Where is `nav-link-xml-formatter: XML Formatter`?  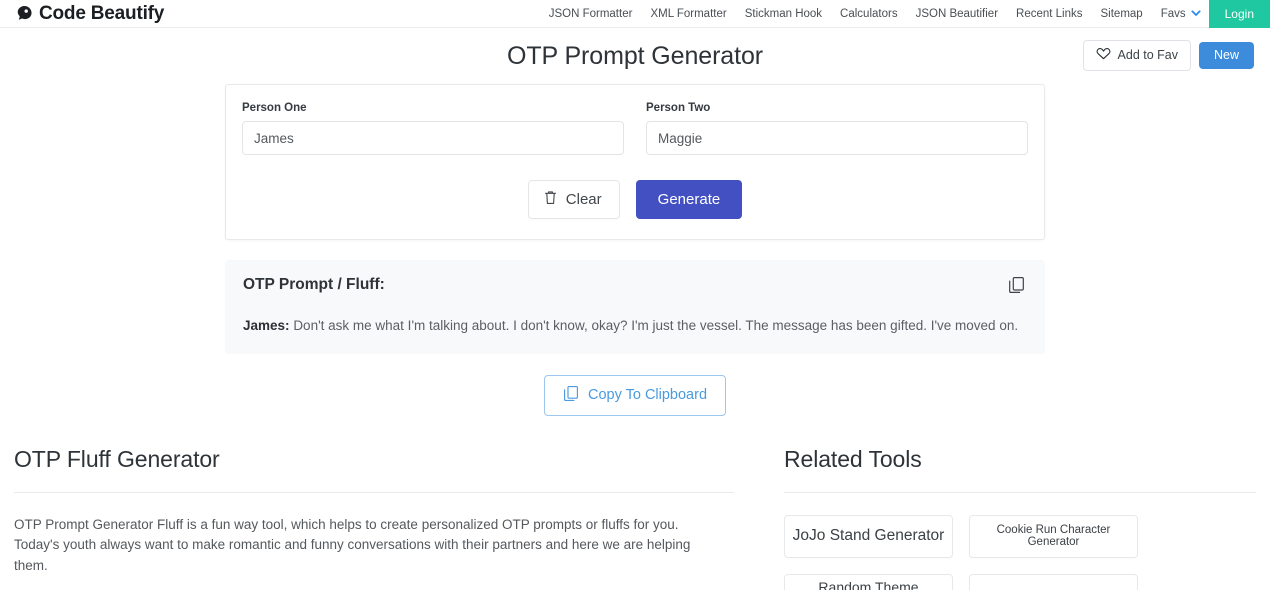 nav-link-xml-formatter: XML Formatter is located at coordinates (688, 14).